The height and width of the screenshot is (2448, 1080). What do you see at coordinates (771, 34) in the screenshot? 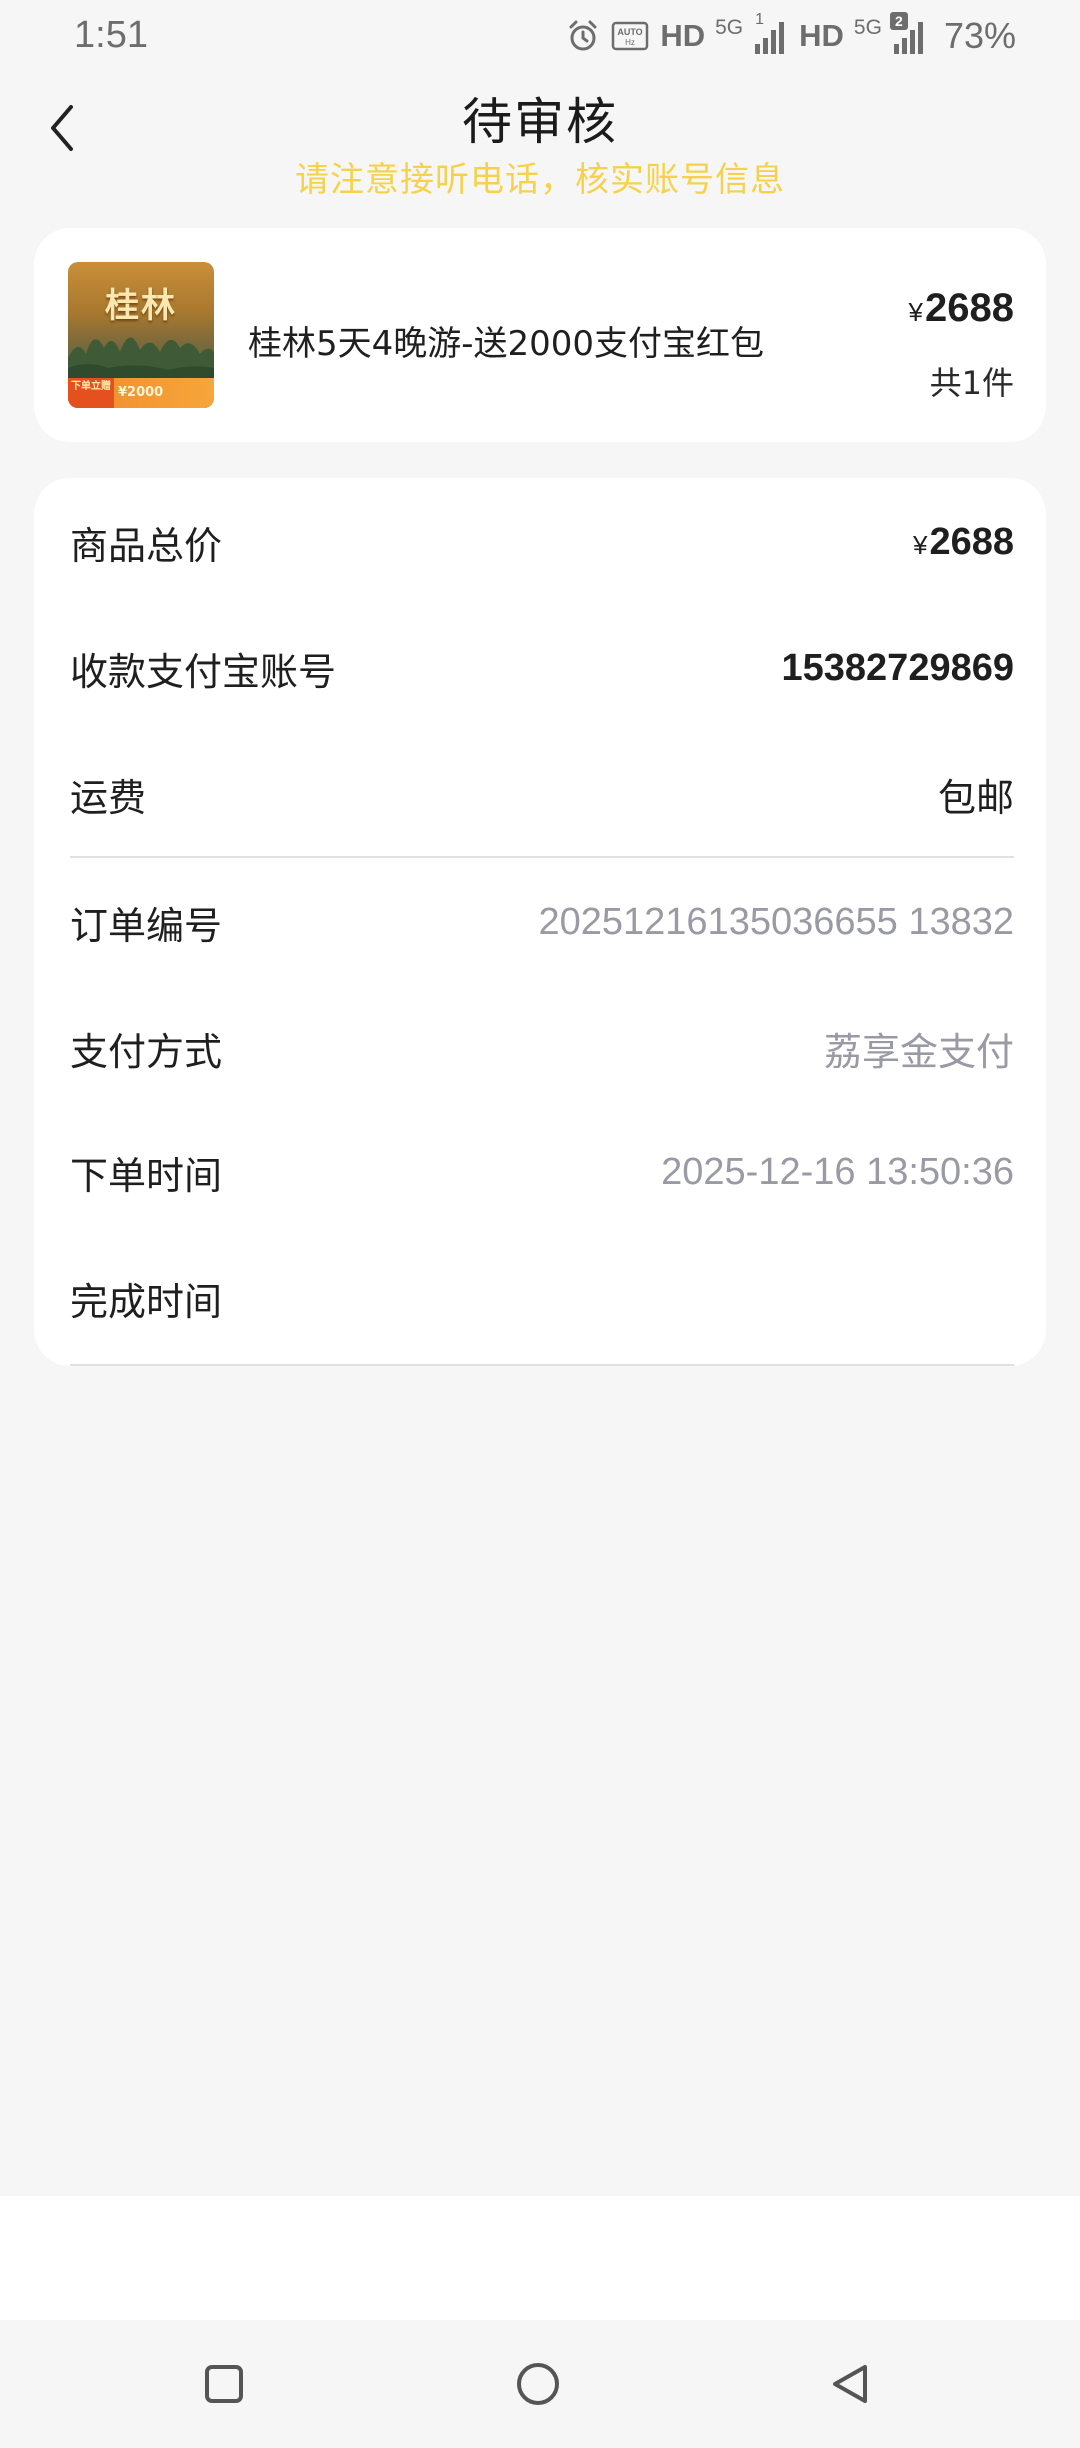
I see `signal-icon: 1` at bounding box center [771, 34].